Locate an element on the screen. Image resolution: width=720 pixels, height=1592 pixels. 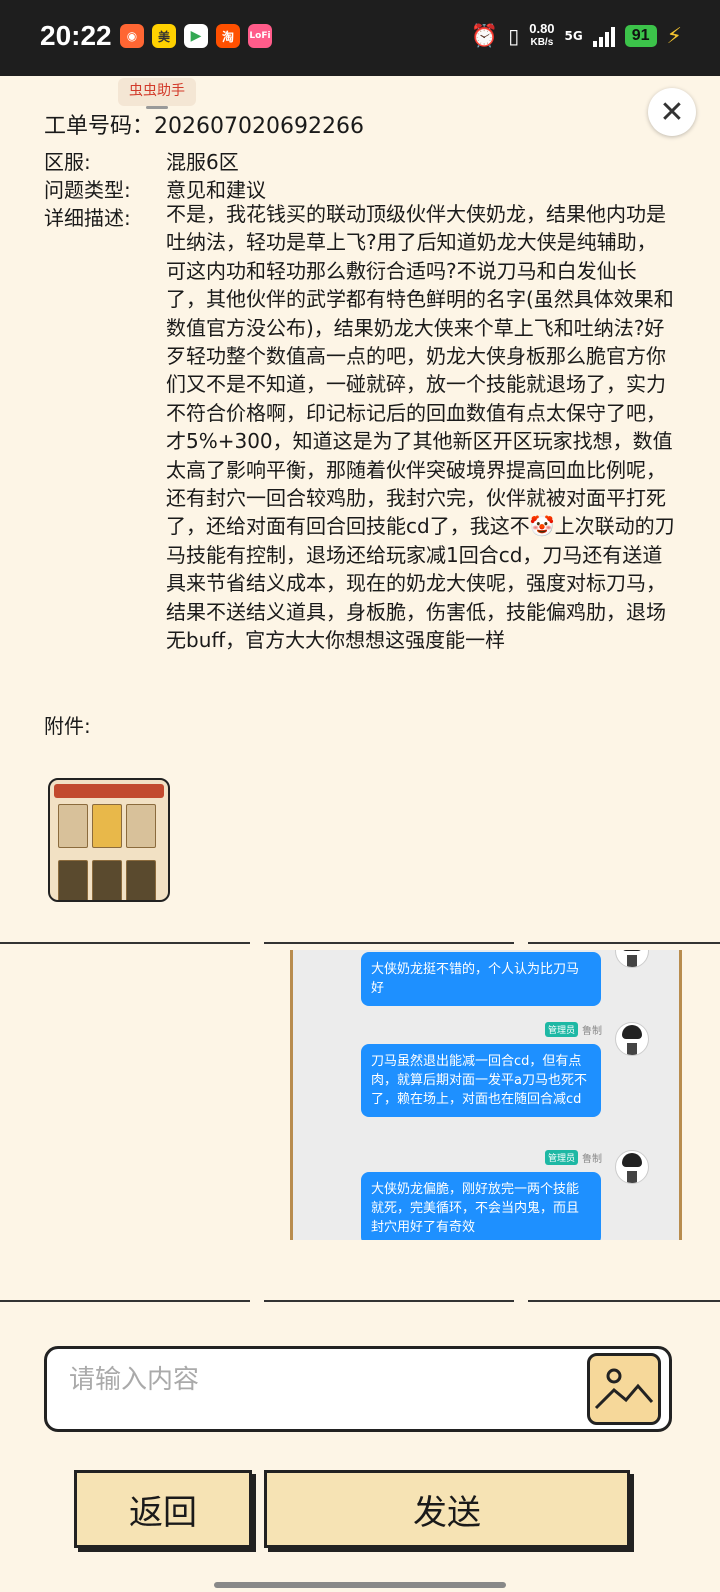
attachment-thumbnail is located at coordinates (109, 840).